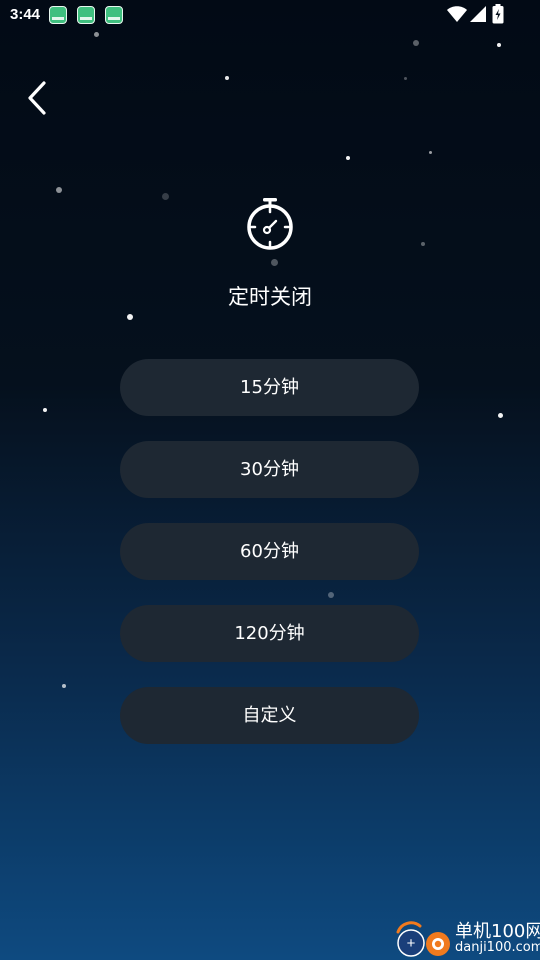 The image size is (540, 960). Describe the element at coordinates (269, 469) in the screenshot. I see `option-30-minutes-button: 30分钟` at that location.